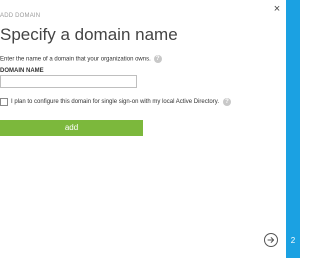  I want to click on help-icon: ?, so click(157, 59).